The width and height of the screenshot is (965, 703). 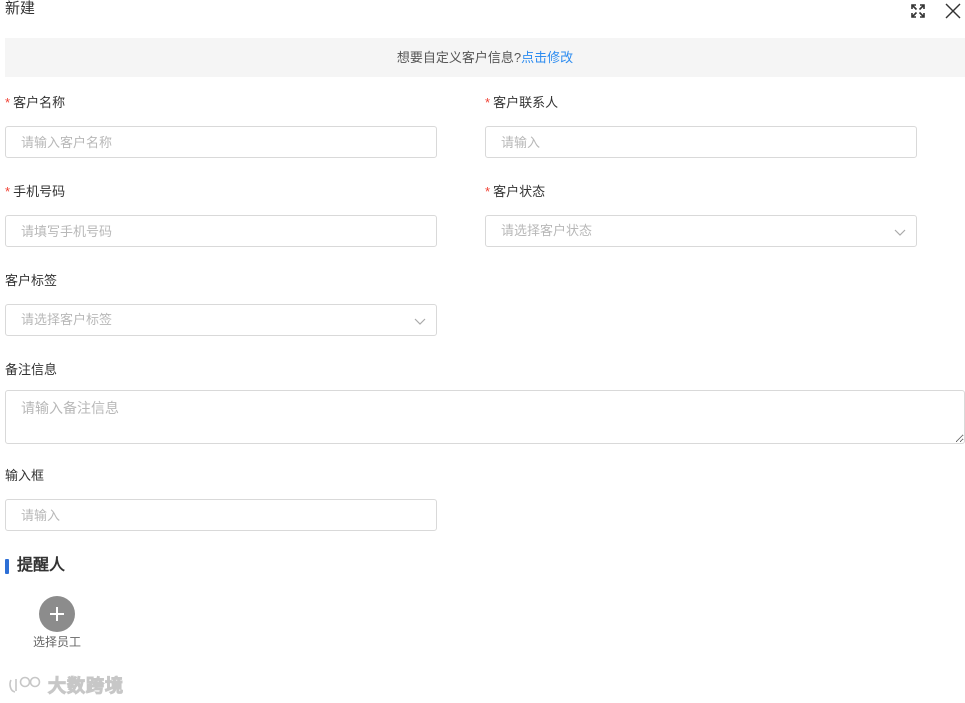 What do you see at coordinates (86, 686) in the screenshot?
I see `watermark-text: 大数跨境` at bounding box center [86, 686].